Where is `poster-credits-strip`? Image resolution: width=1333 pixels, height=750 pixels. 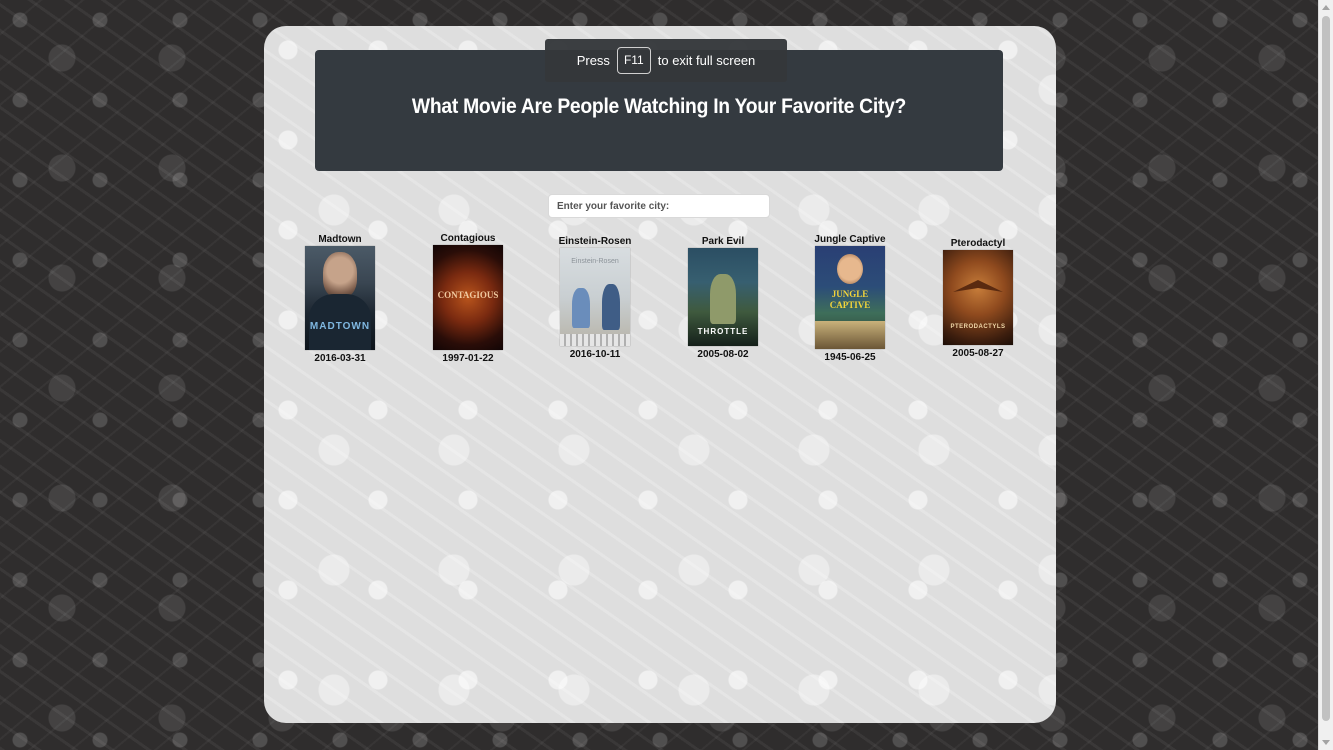 poster-credits-strip is located at coordinates (595, 340).